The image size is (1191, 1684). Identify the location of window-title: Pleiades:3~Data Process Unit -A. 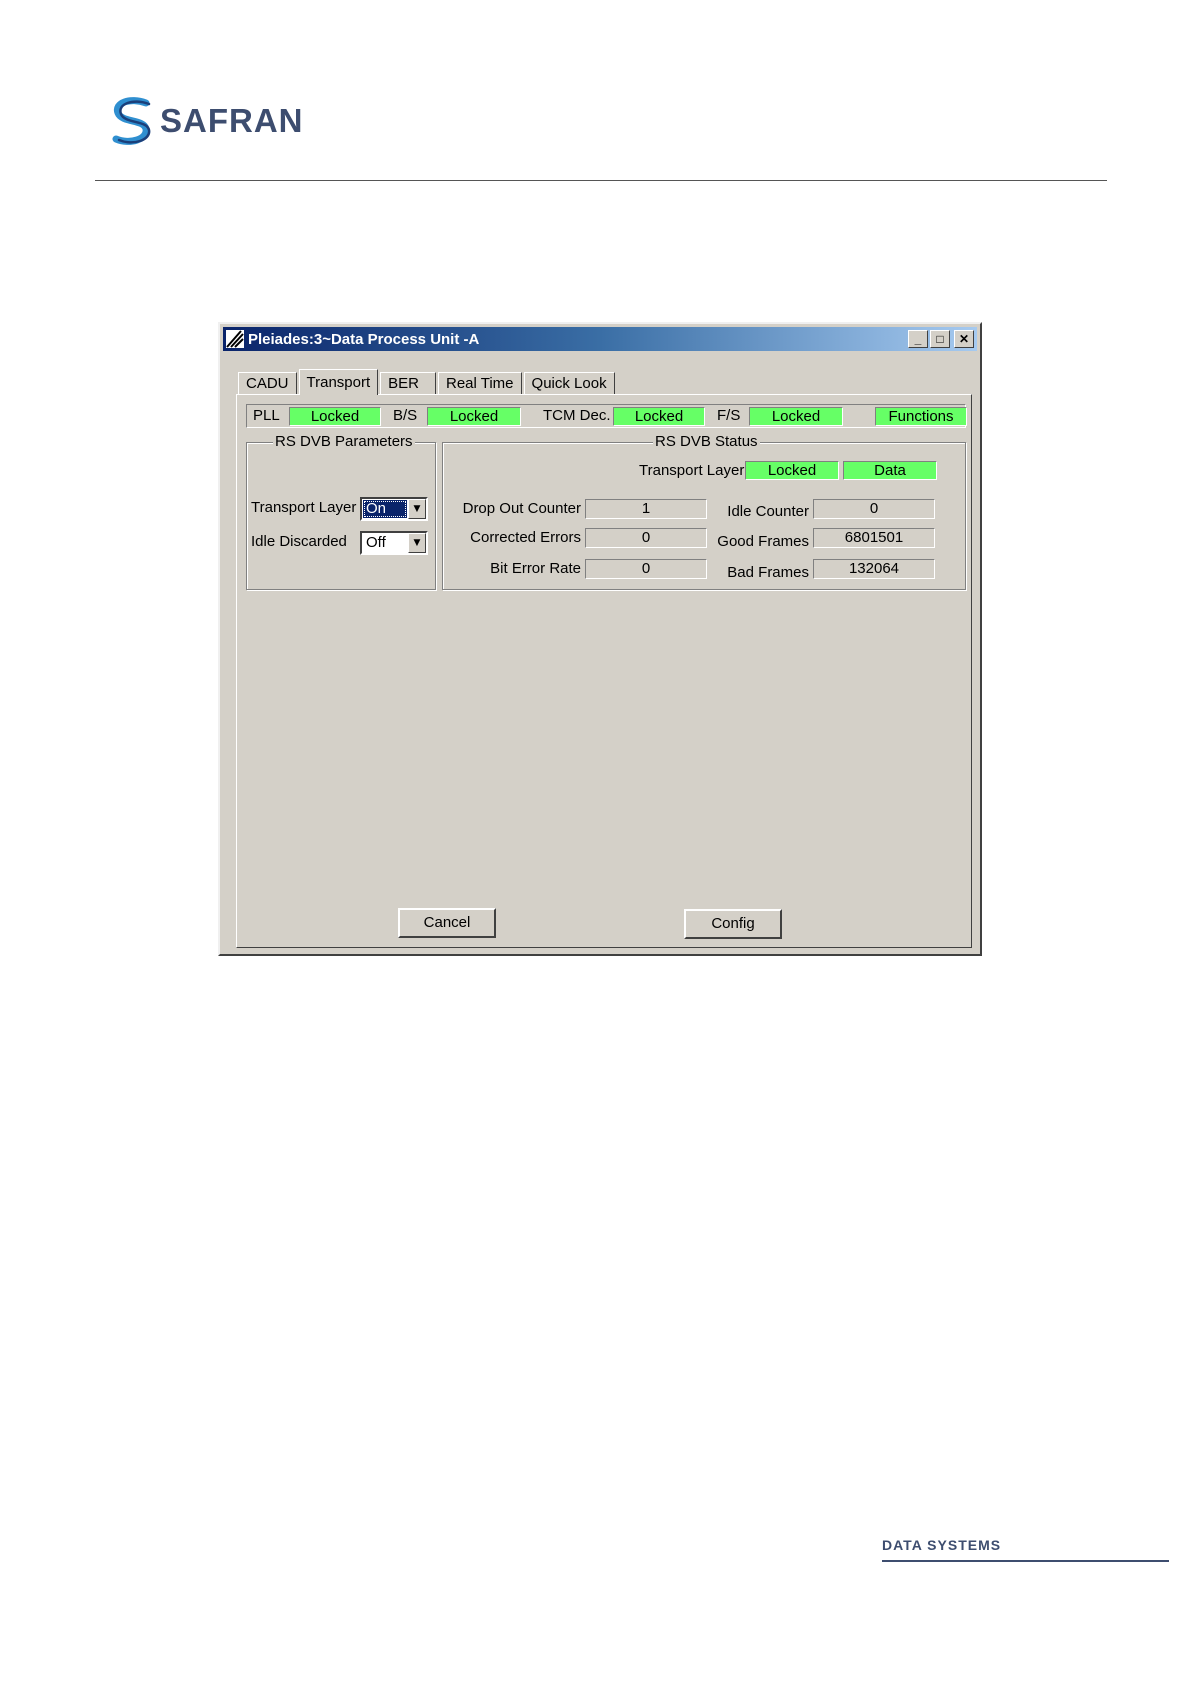
(364, 339).